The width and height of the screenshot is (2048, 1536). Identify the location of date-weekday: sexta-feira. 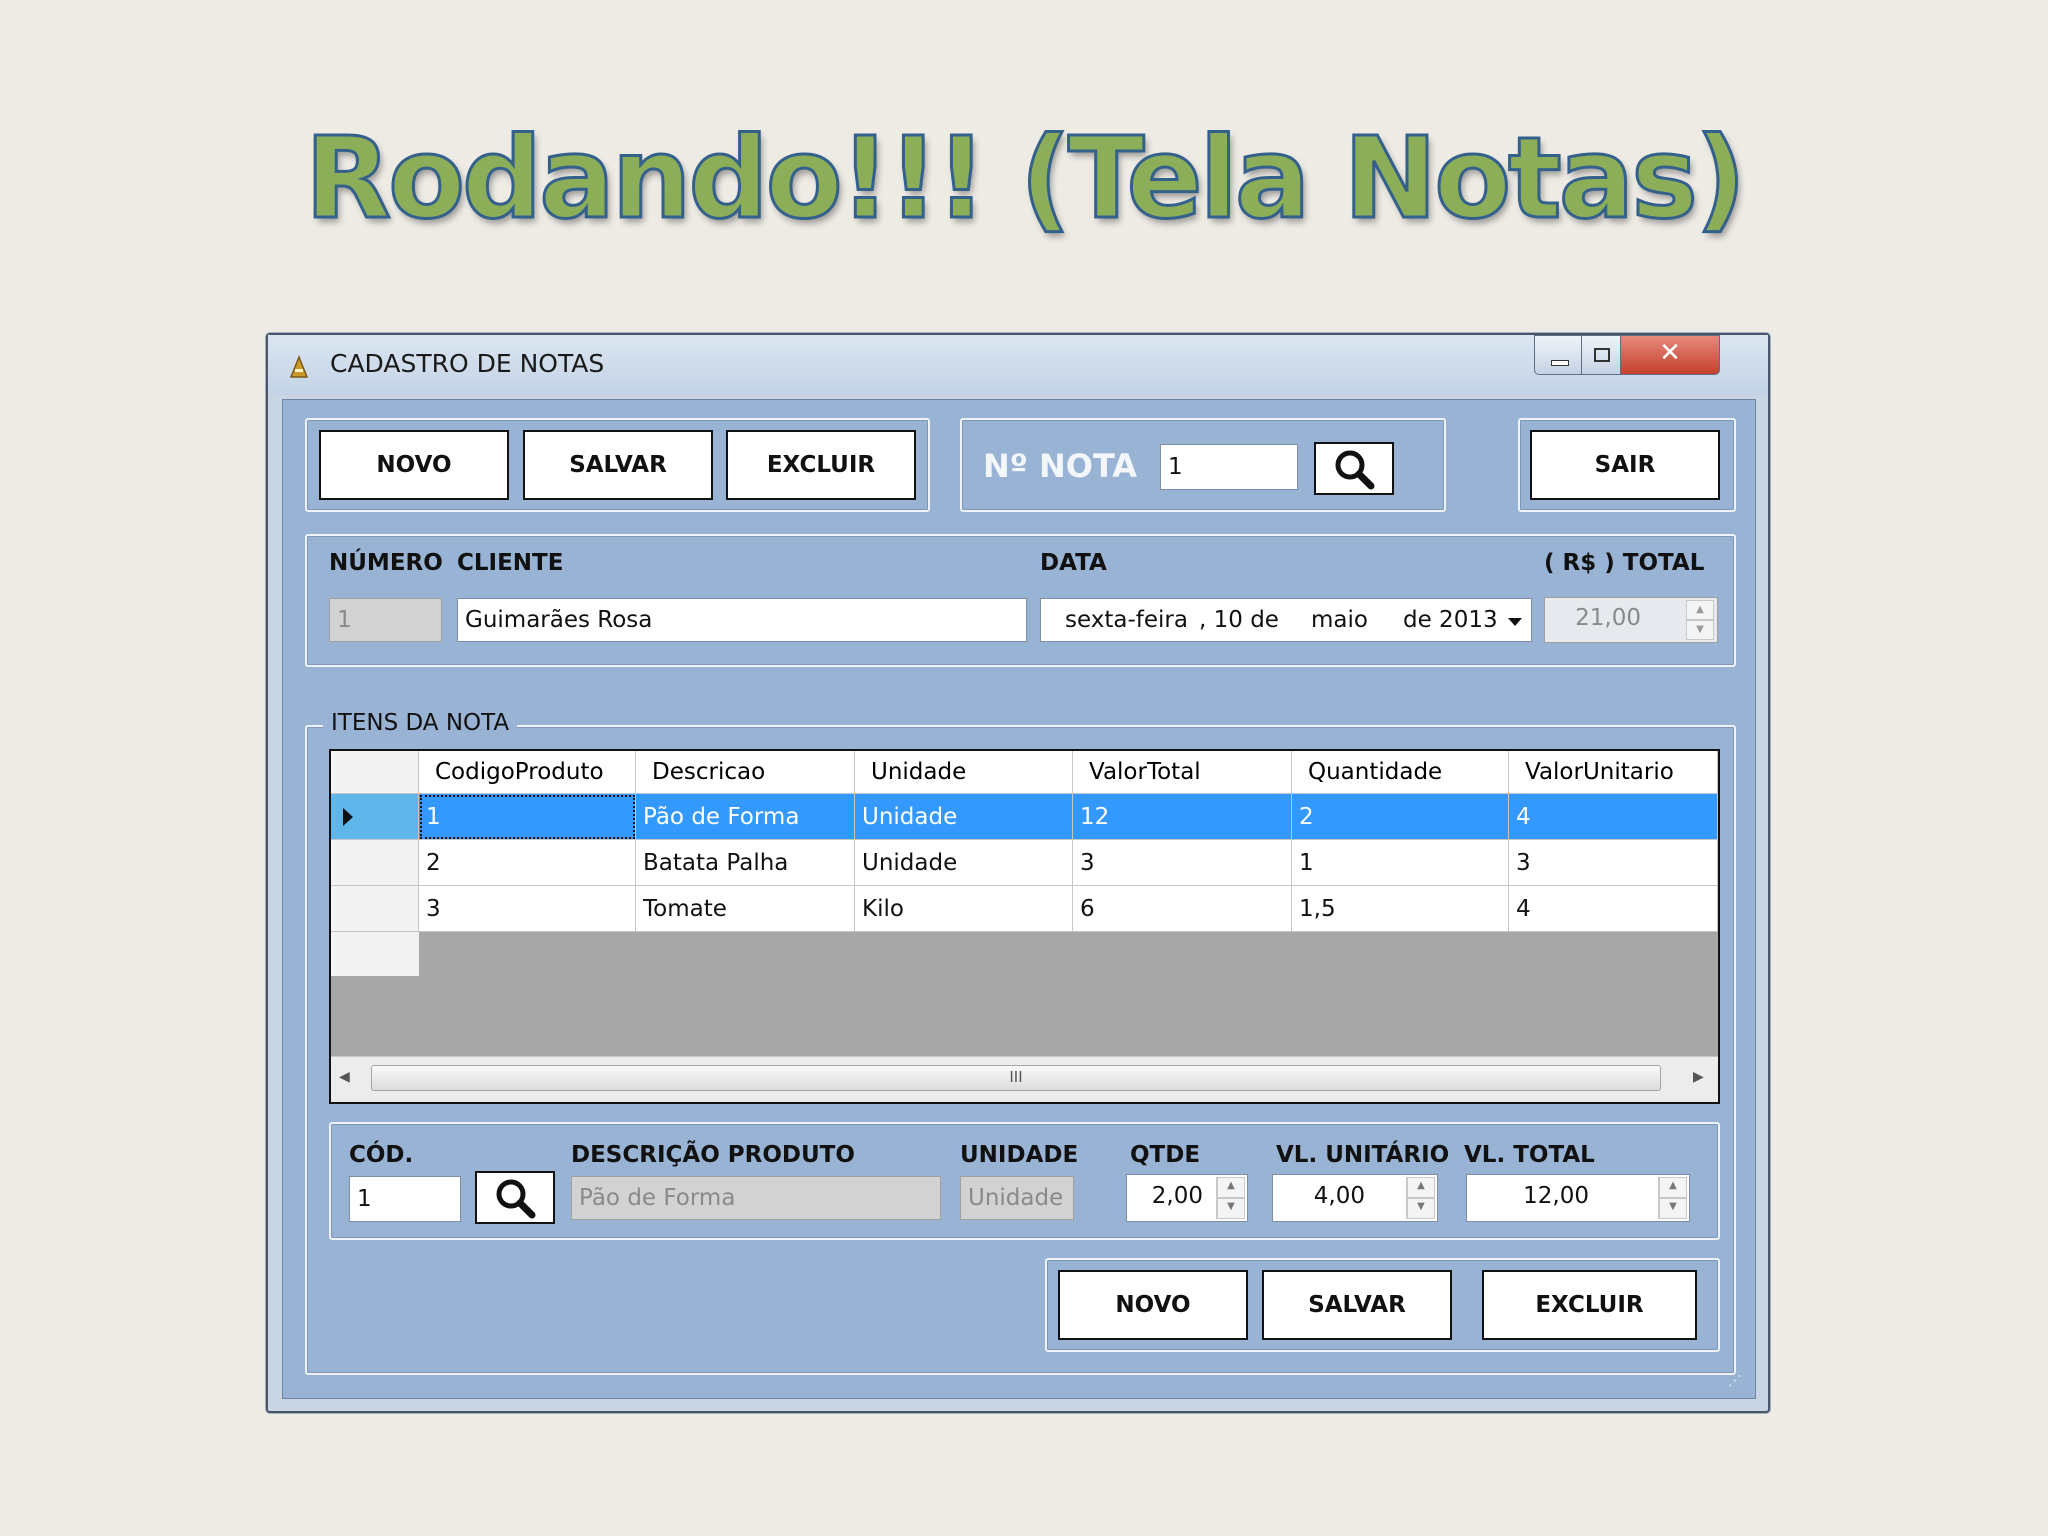
(1126, 620).